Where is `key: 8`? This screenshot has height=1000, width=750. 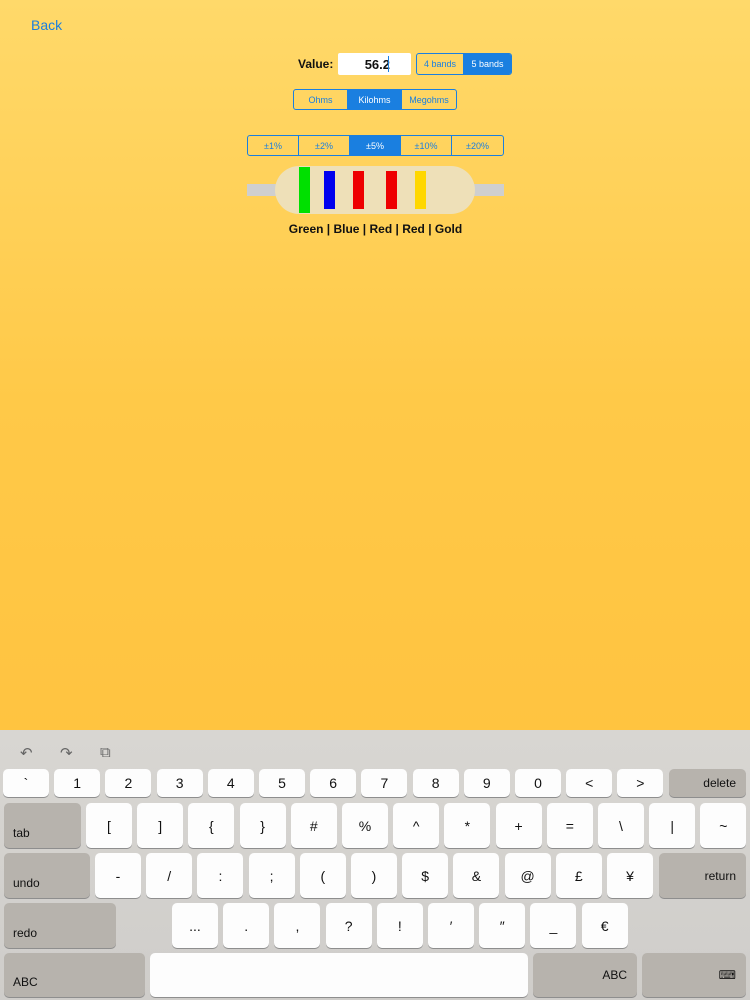 key: 8 is located at coordinates (435, 783).